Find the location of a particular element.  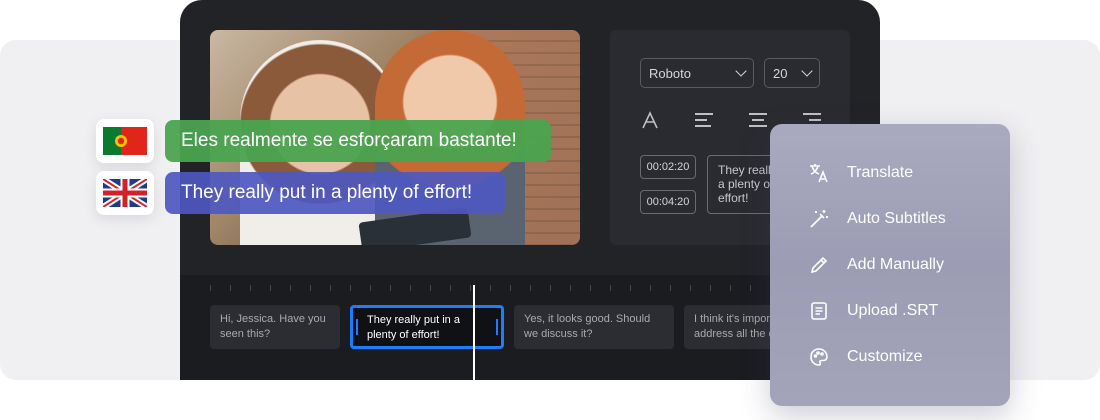

subtitle-clip-selected: They really put in a plenty of effort! is located at coordinates (427, 327).